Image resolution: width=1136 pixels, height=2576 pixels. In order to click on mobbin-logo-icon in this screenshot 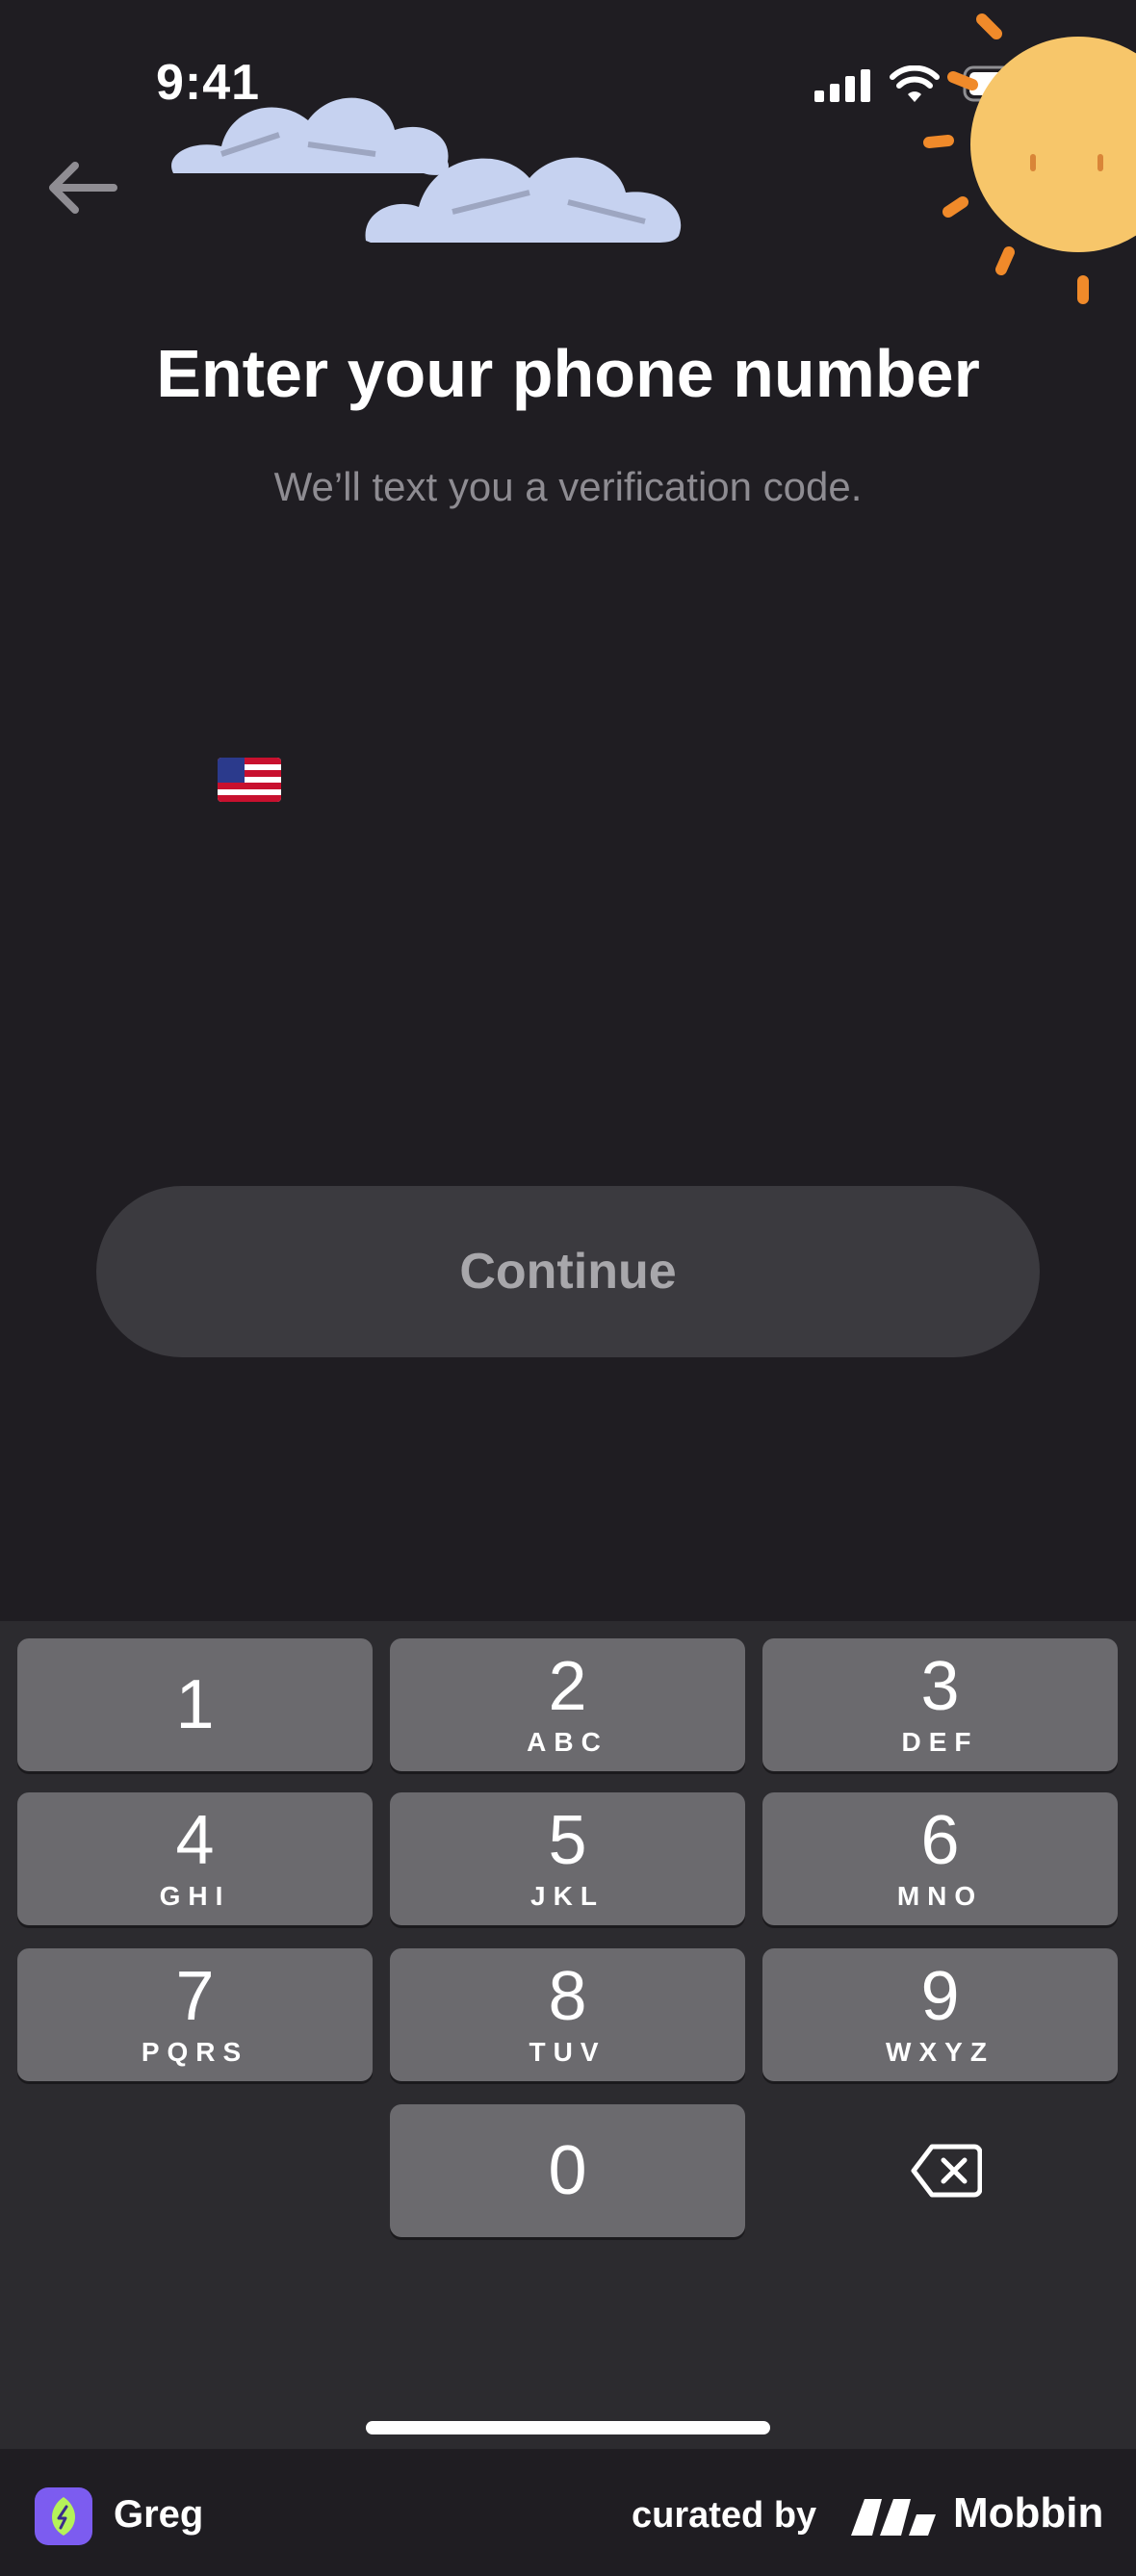, I will do `click(894, 2518)`.